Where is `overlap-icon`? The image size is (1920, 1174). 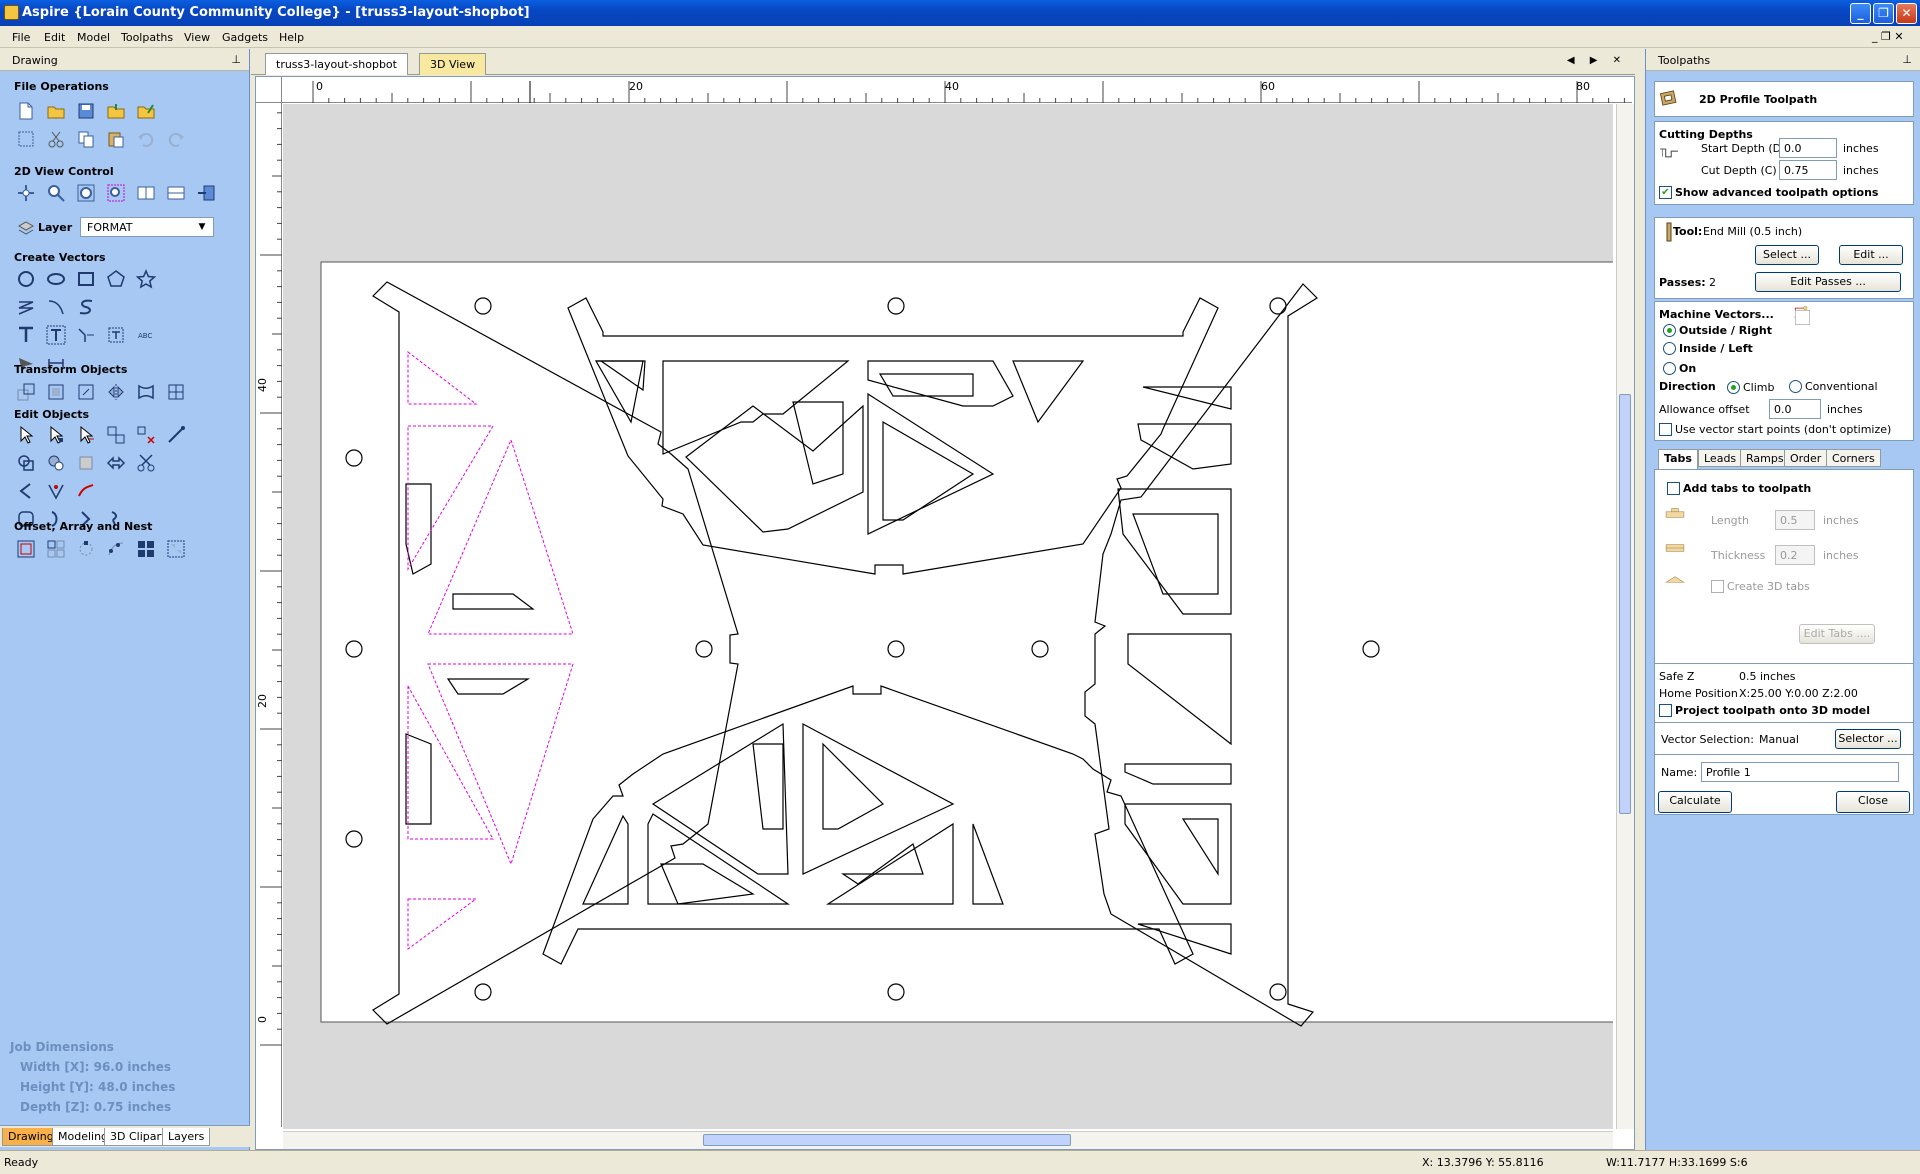 overlap-icon is located at coordinates (116, 463).